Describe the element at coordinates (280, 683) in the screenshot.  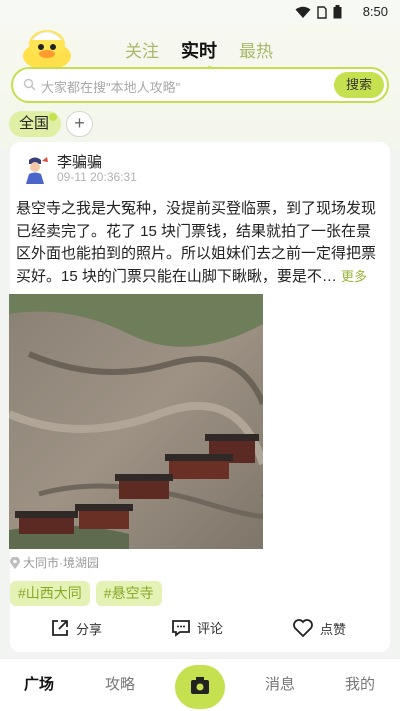
I see `nav-messages: 消息` at that location.